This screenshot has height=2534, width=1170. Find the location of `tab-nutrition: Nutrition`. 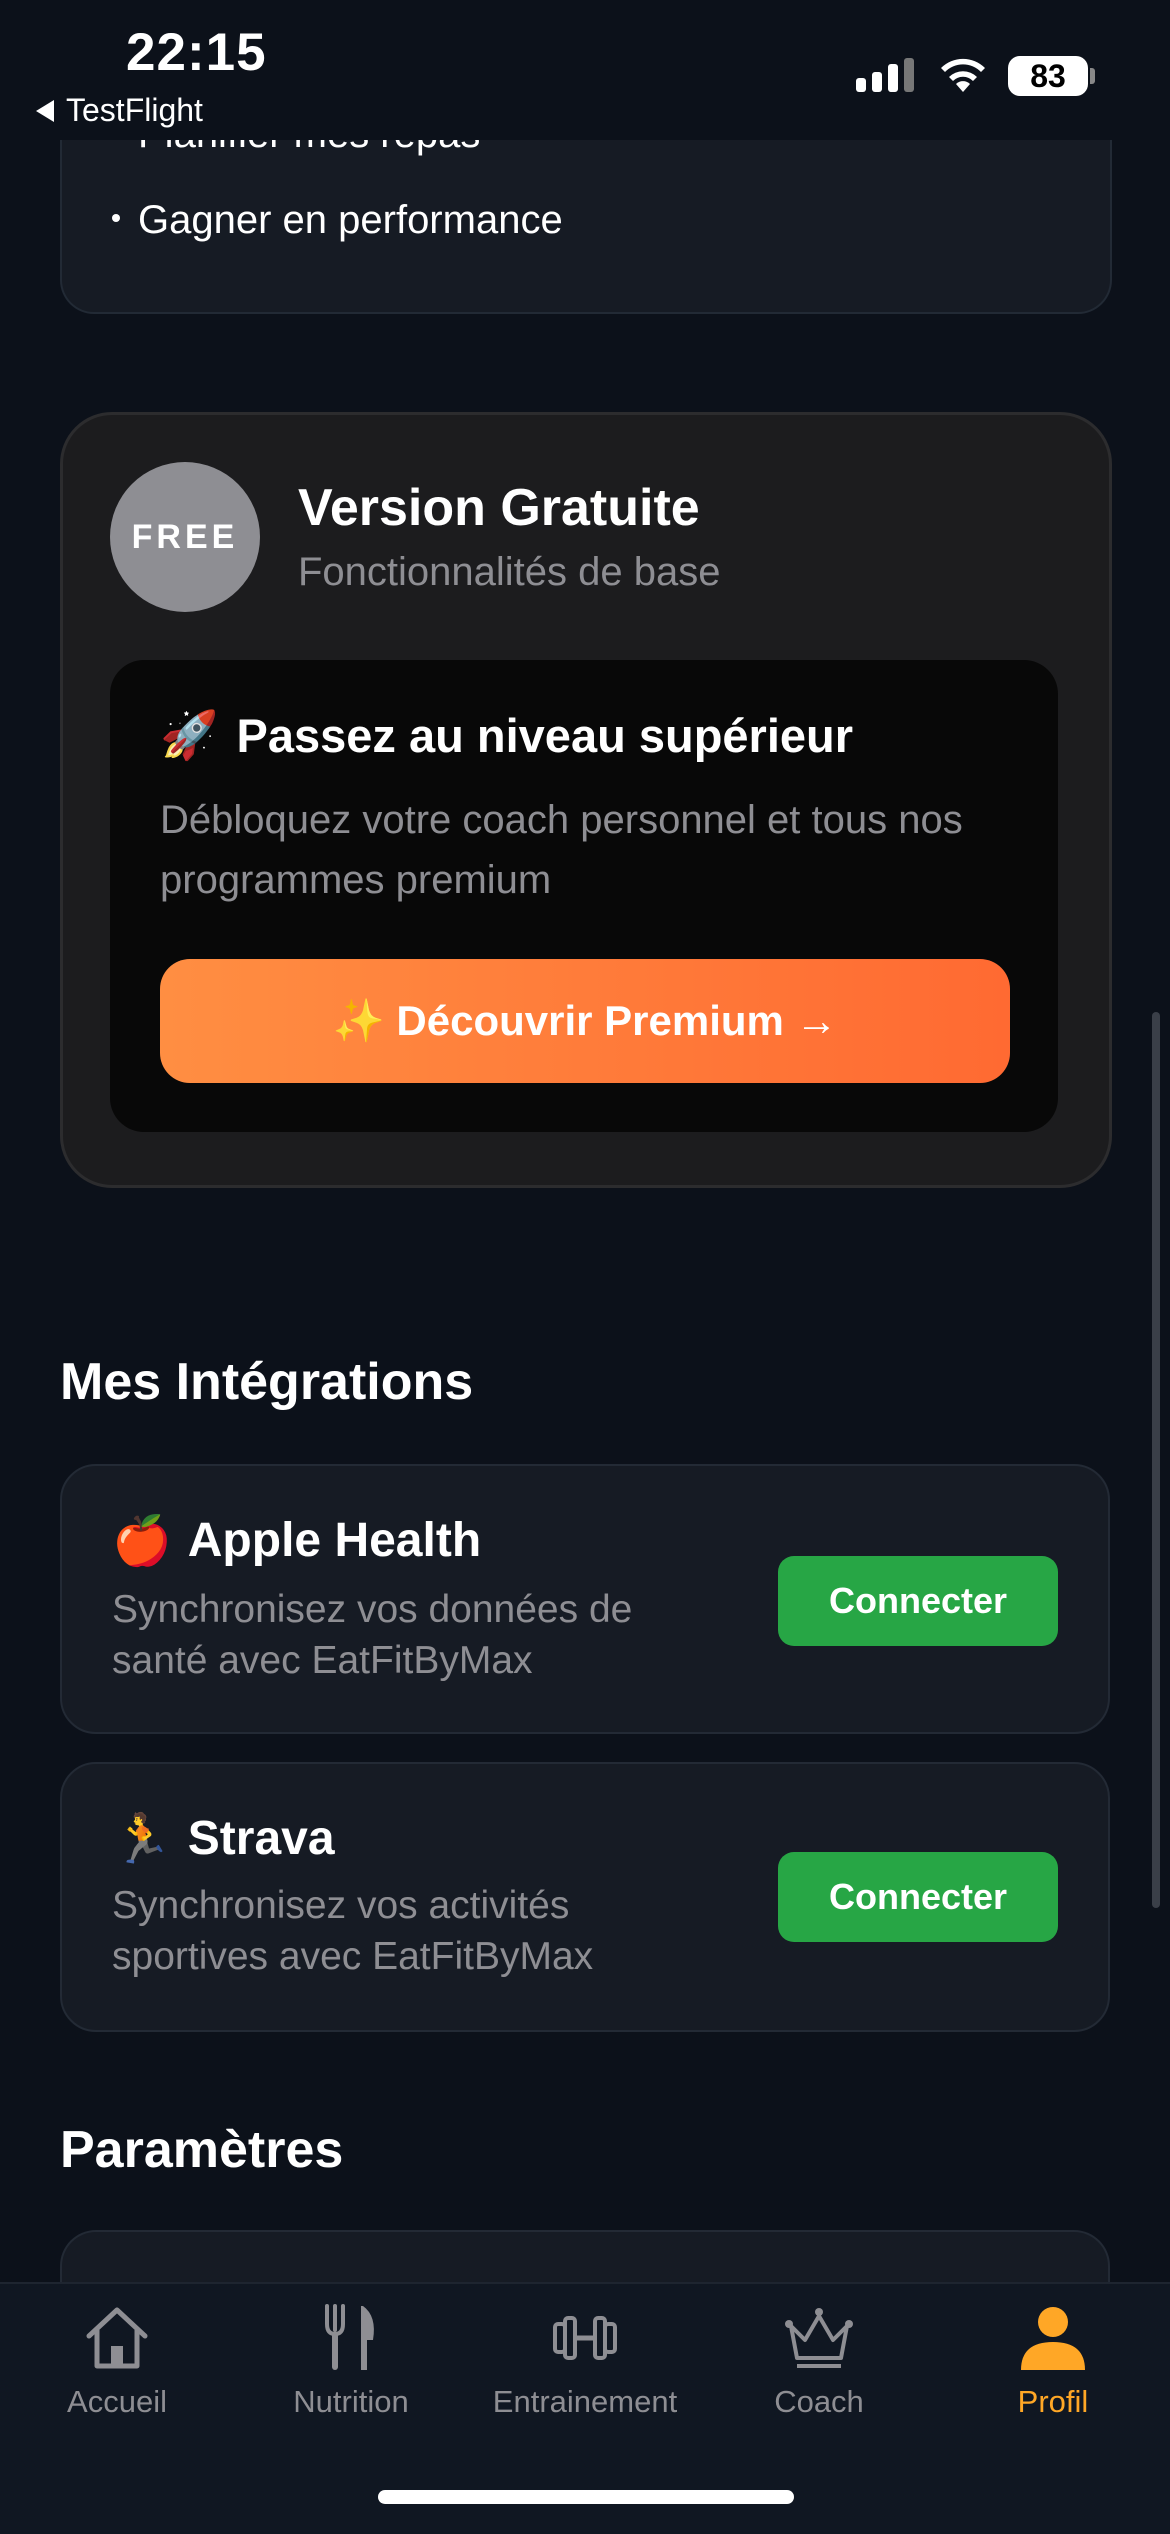

tab-nutrition: Nutrition is located at coordinates (351, 2360).